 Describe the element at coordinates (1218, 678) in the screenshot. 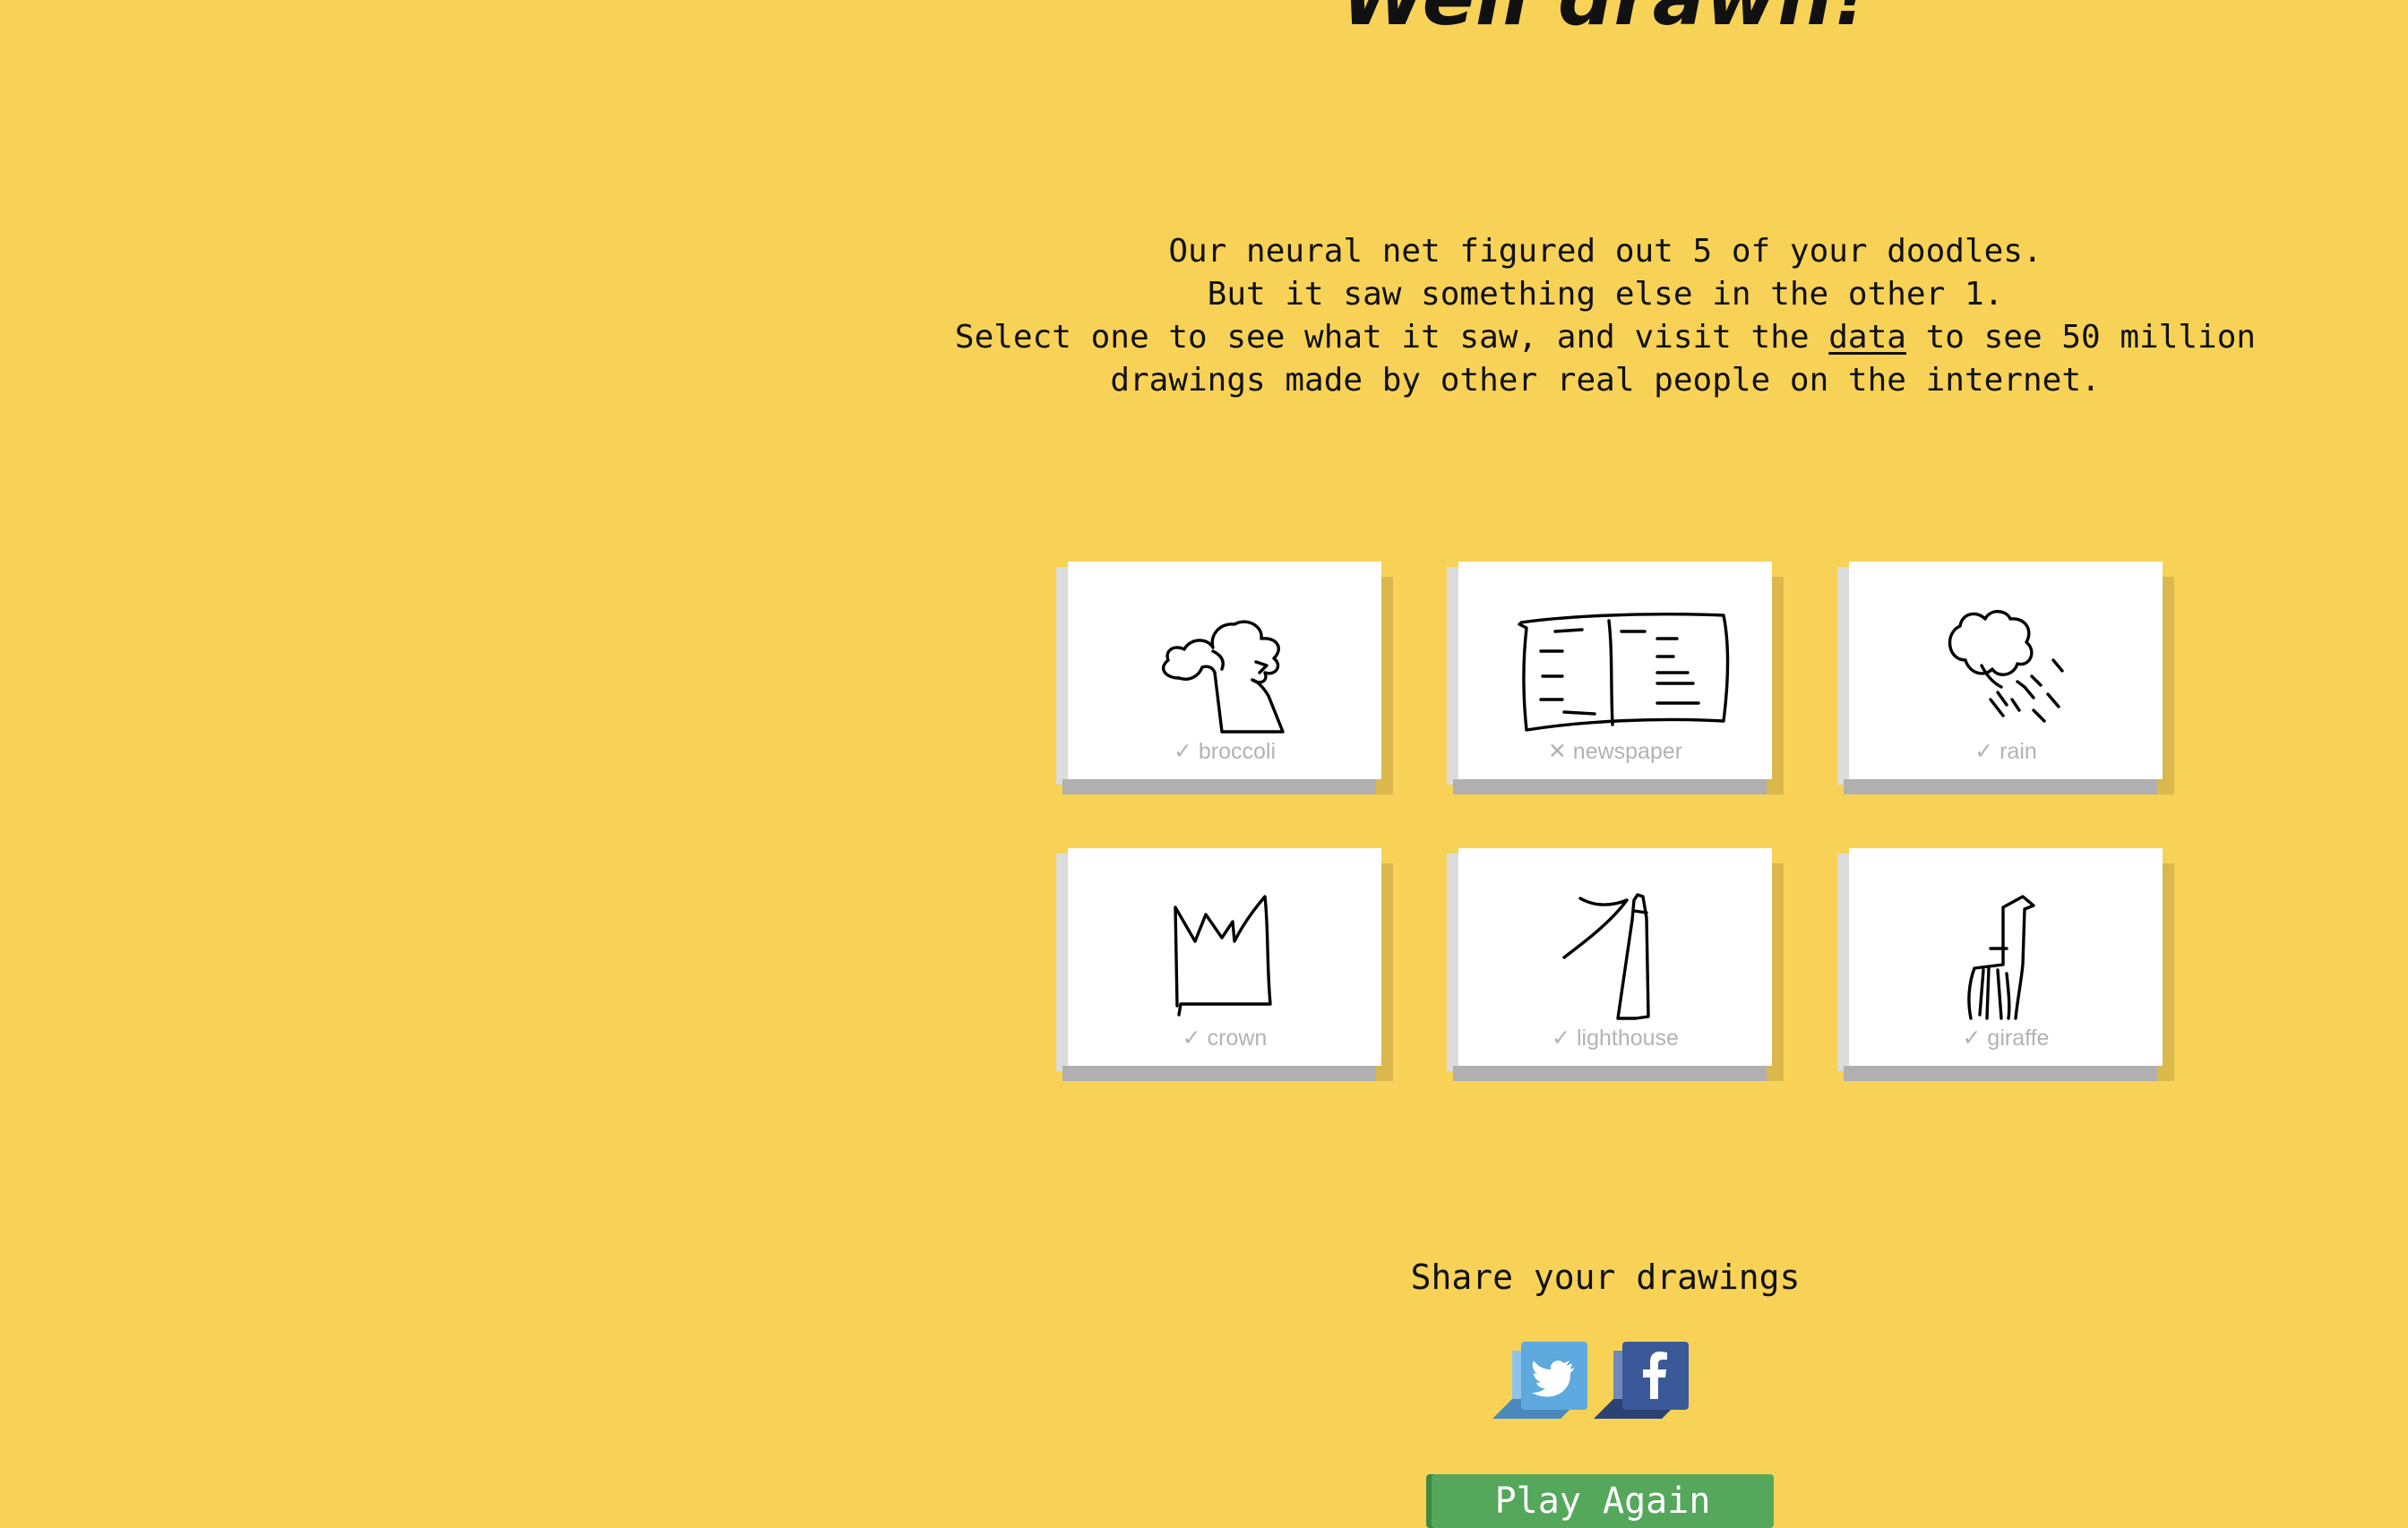

I see `drawing-card-broccoli: ✓ broccoli` at that location.